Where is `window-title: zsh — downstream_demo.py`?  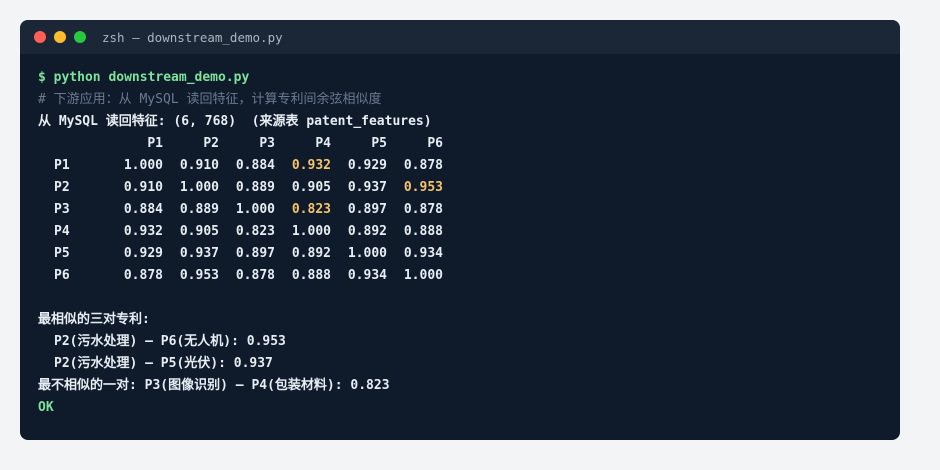 window-title: zsh — downstream_demo.py is located at coordinates (192, 37).